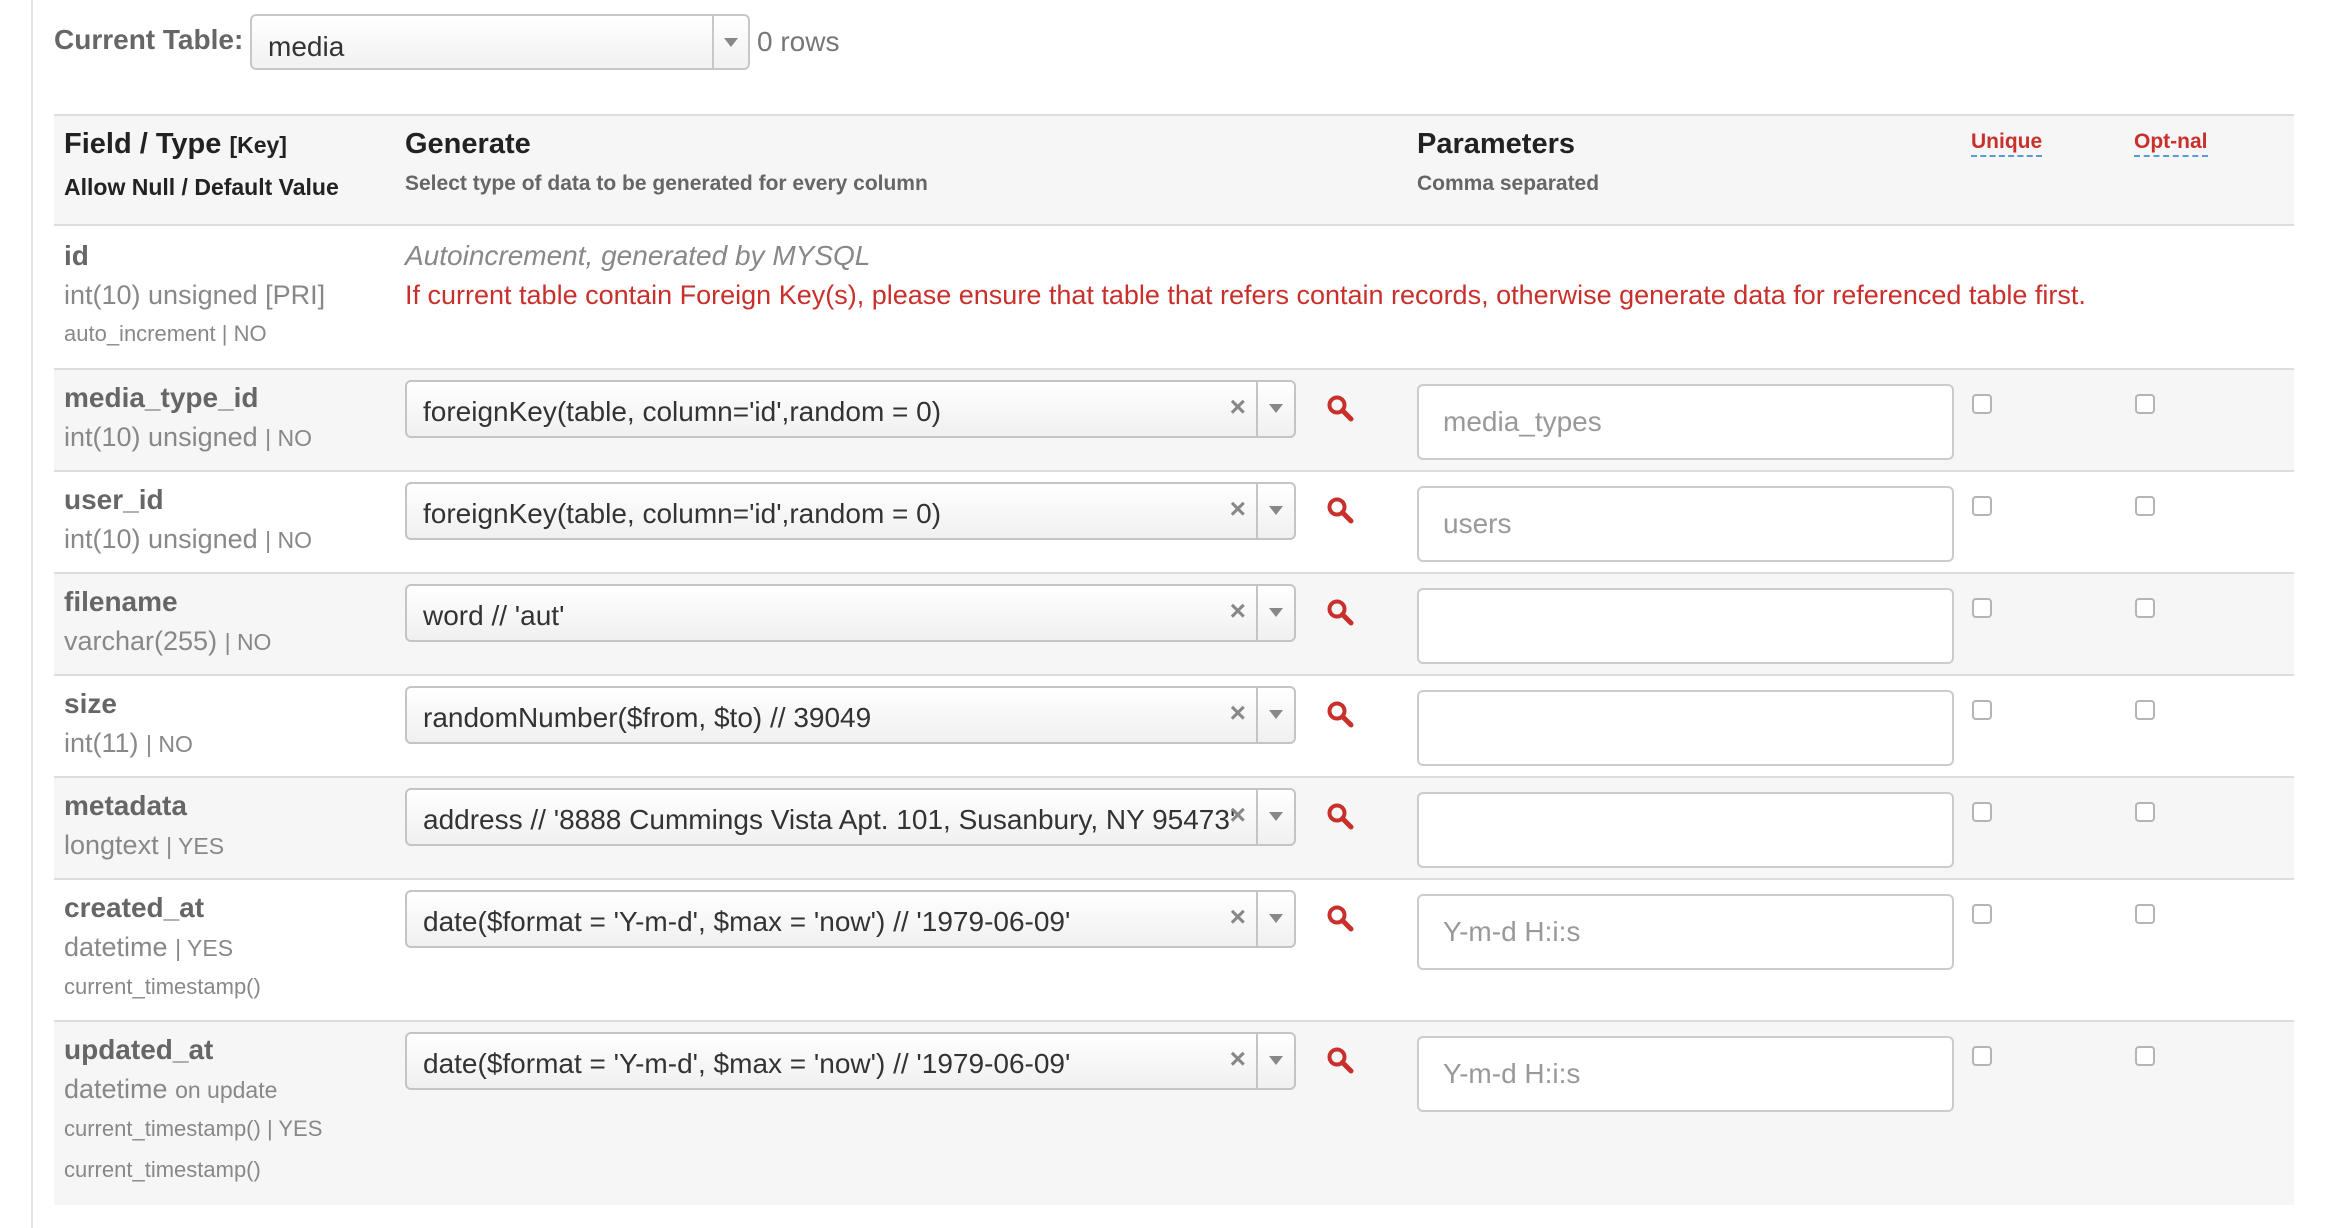  Describe the element at coordinates (76, 255) in the screenshot. I see `field-name: id` at that location.